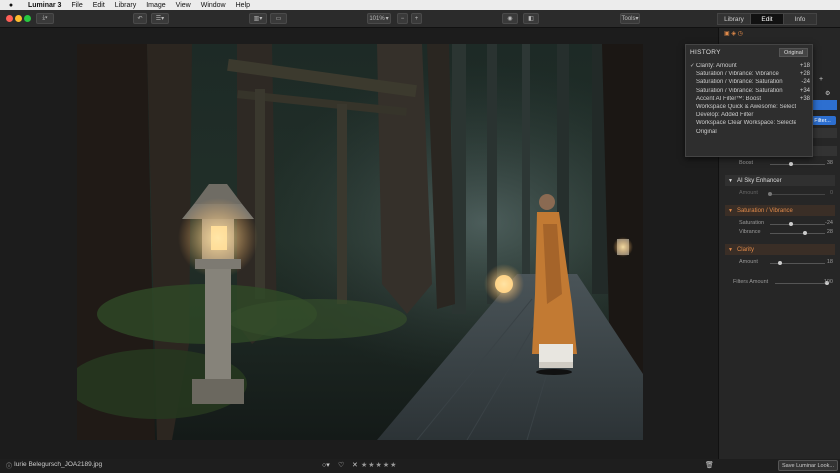 The height and width of the screenshot is (473, 840). Describe the element at coordinates (733, 34) in the screenshot. I see `layers-icon: ◈` at that location.